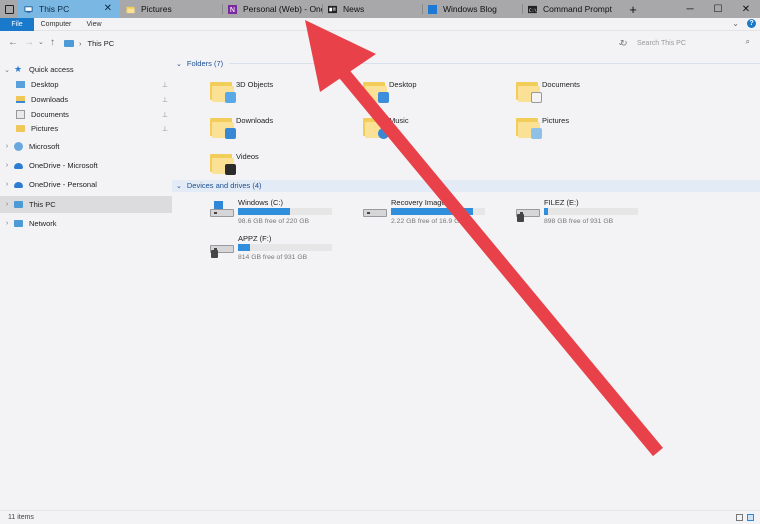 The width and height of the screenshot is (760, 524). What do you see at coordinates (589, 212) in the screenshot?
I see `drive-filez-e: FILEZ (E:) 898 GB free of 931 GB` at bounding box center [589, 212].